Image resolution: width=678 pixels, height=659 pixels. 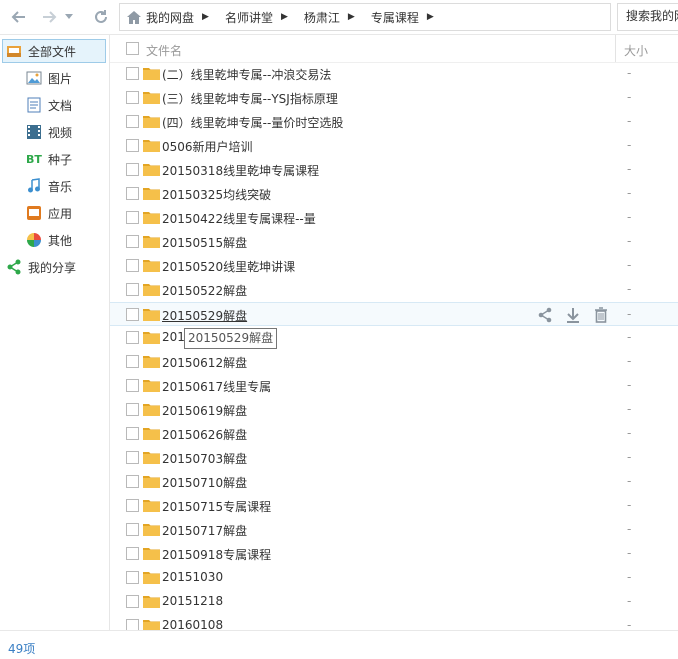 I want to click on file-row: 20150626解盘 -, so click(x=394, y=434).